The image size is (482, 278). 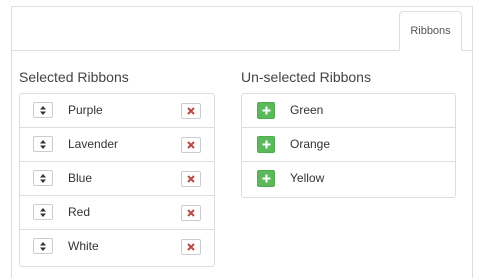 I want to click on selected-ribbons-heading: Selected Ribbons, so click(x=74, y=77).